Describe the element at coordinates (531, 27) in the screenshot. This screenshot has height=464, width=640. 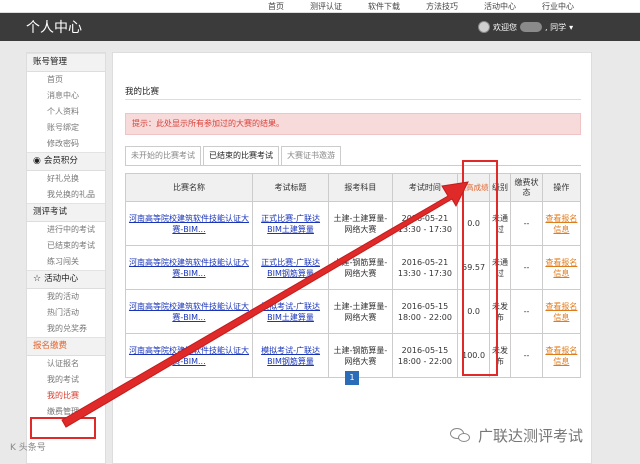
I see `username-redacted` at that location.